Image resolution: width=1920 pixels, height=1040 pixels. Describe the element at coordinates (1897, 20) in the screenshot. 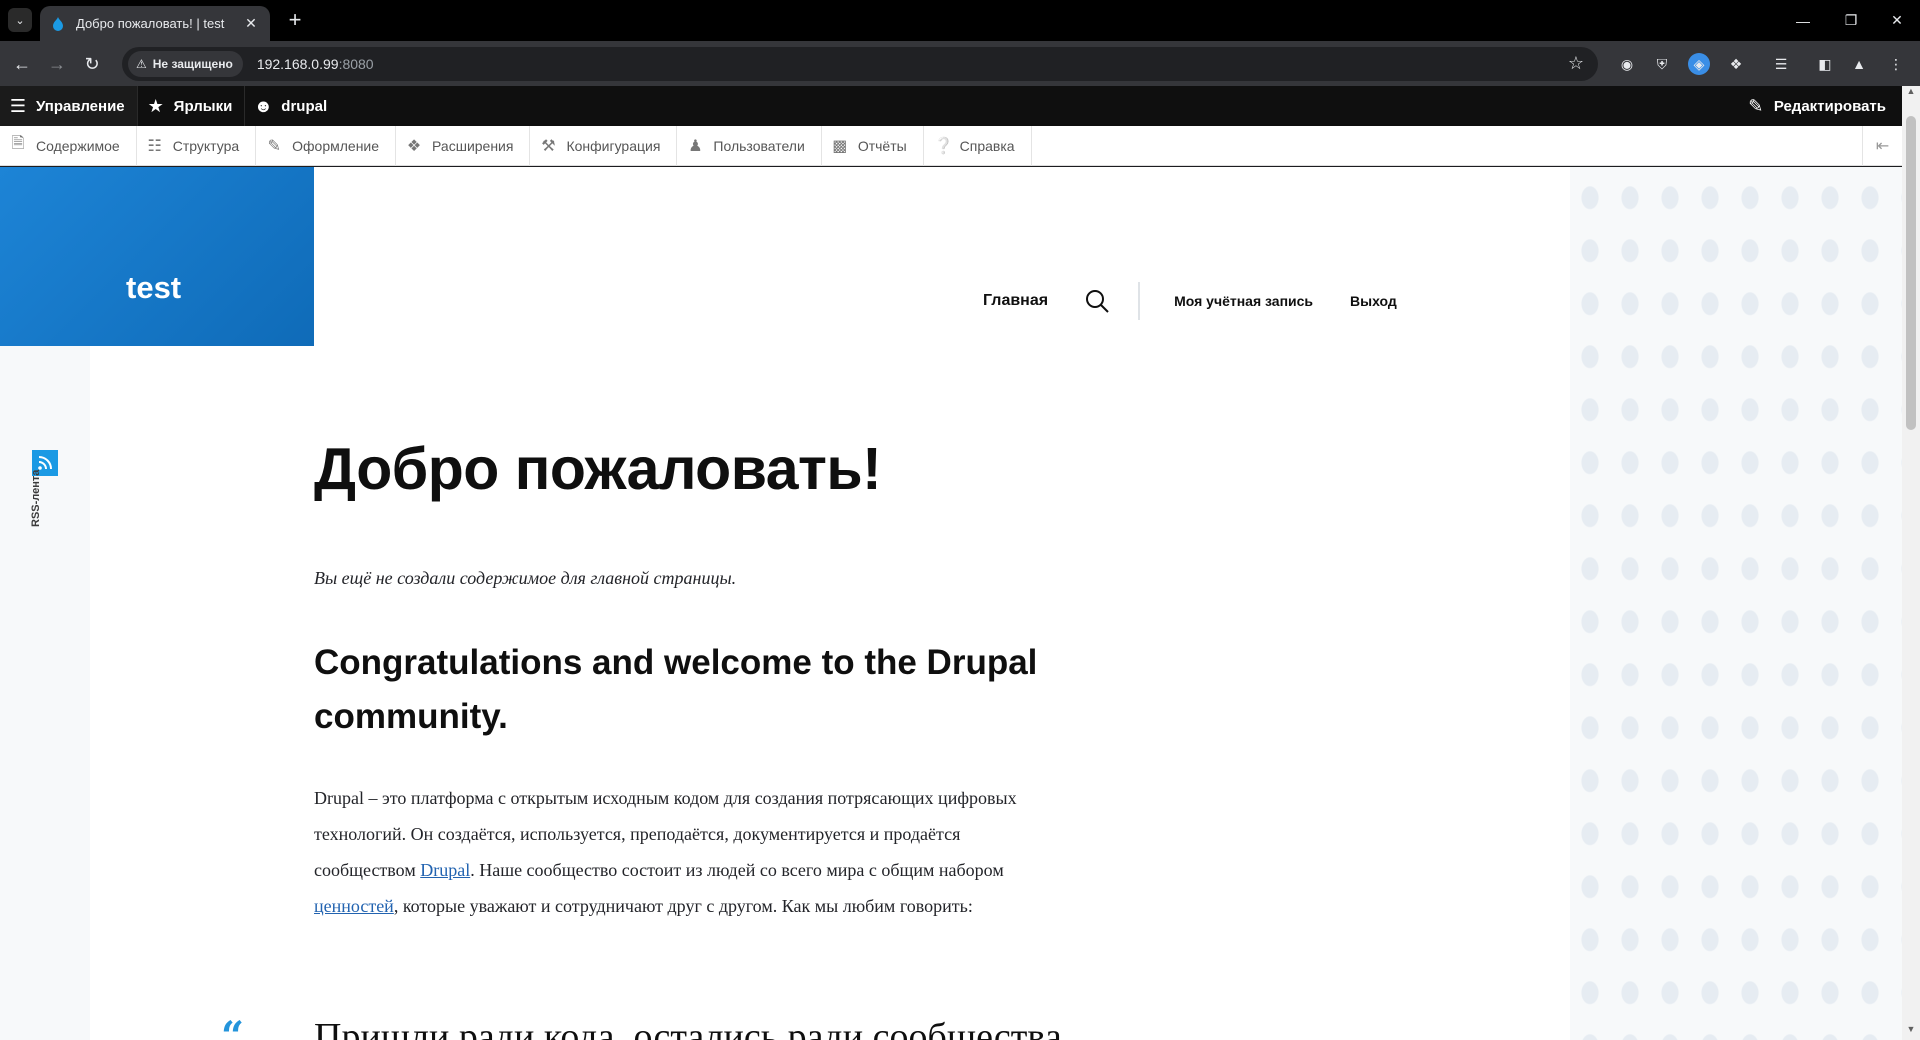

I see `window-close-icon: ✕` at that location.